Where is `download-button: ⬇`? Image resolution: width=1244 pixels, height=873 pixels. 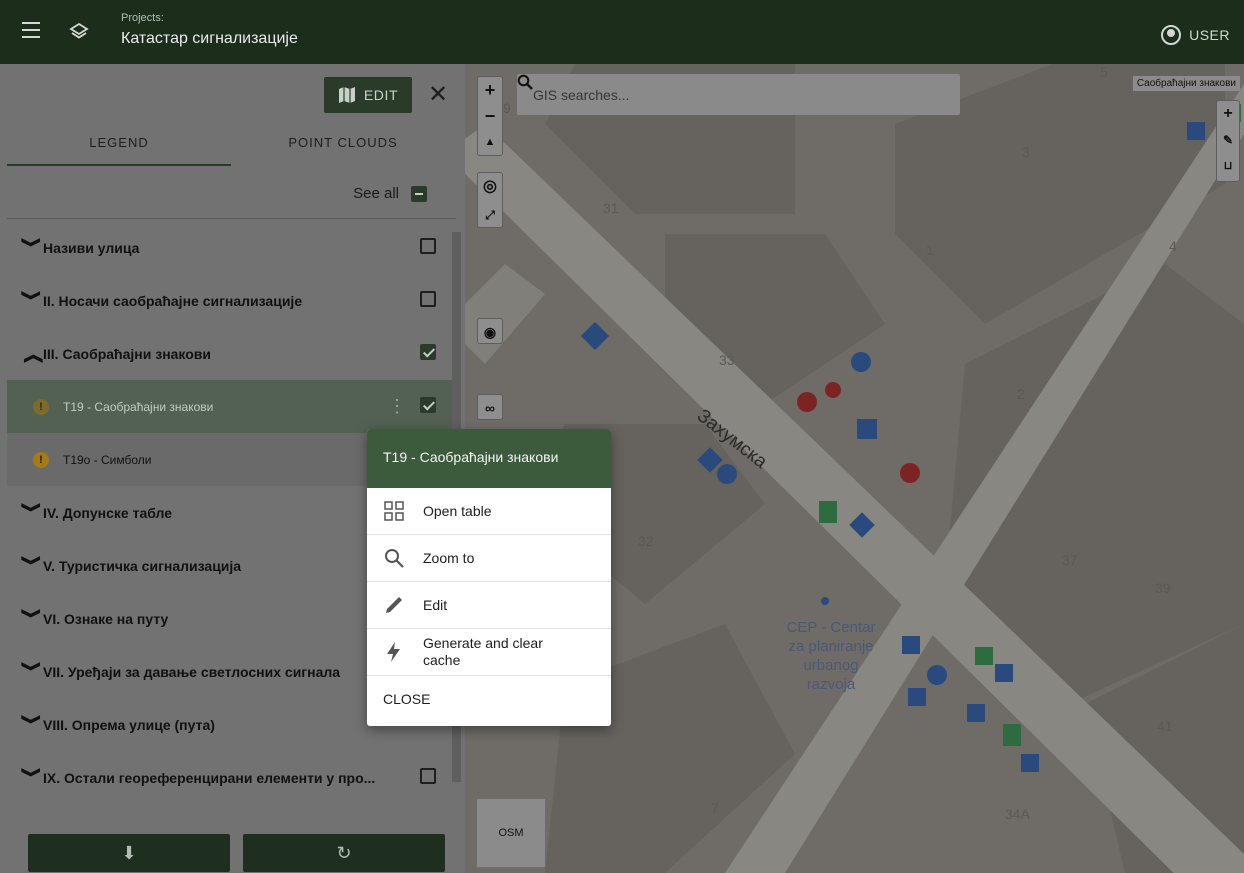
download-button: ⬇ is located at coordinates (129, 853).